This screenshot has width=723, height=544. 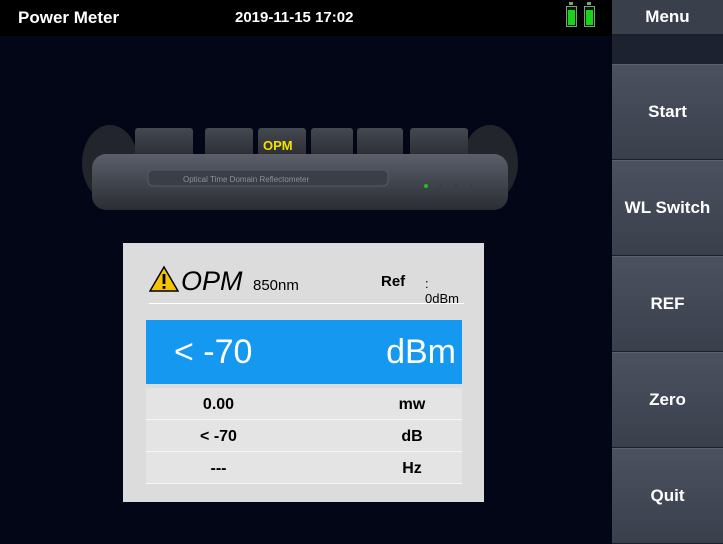 I want to click on main-value: < -70, so click(x=213, y=352).